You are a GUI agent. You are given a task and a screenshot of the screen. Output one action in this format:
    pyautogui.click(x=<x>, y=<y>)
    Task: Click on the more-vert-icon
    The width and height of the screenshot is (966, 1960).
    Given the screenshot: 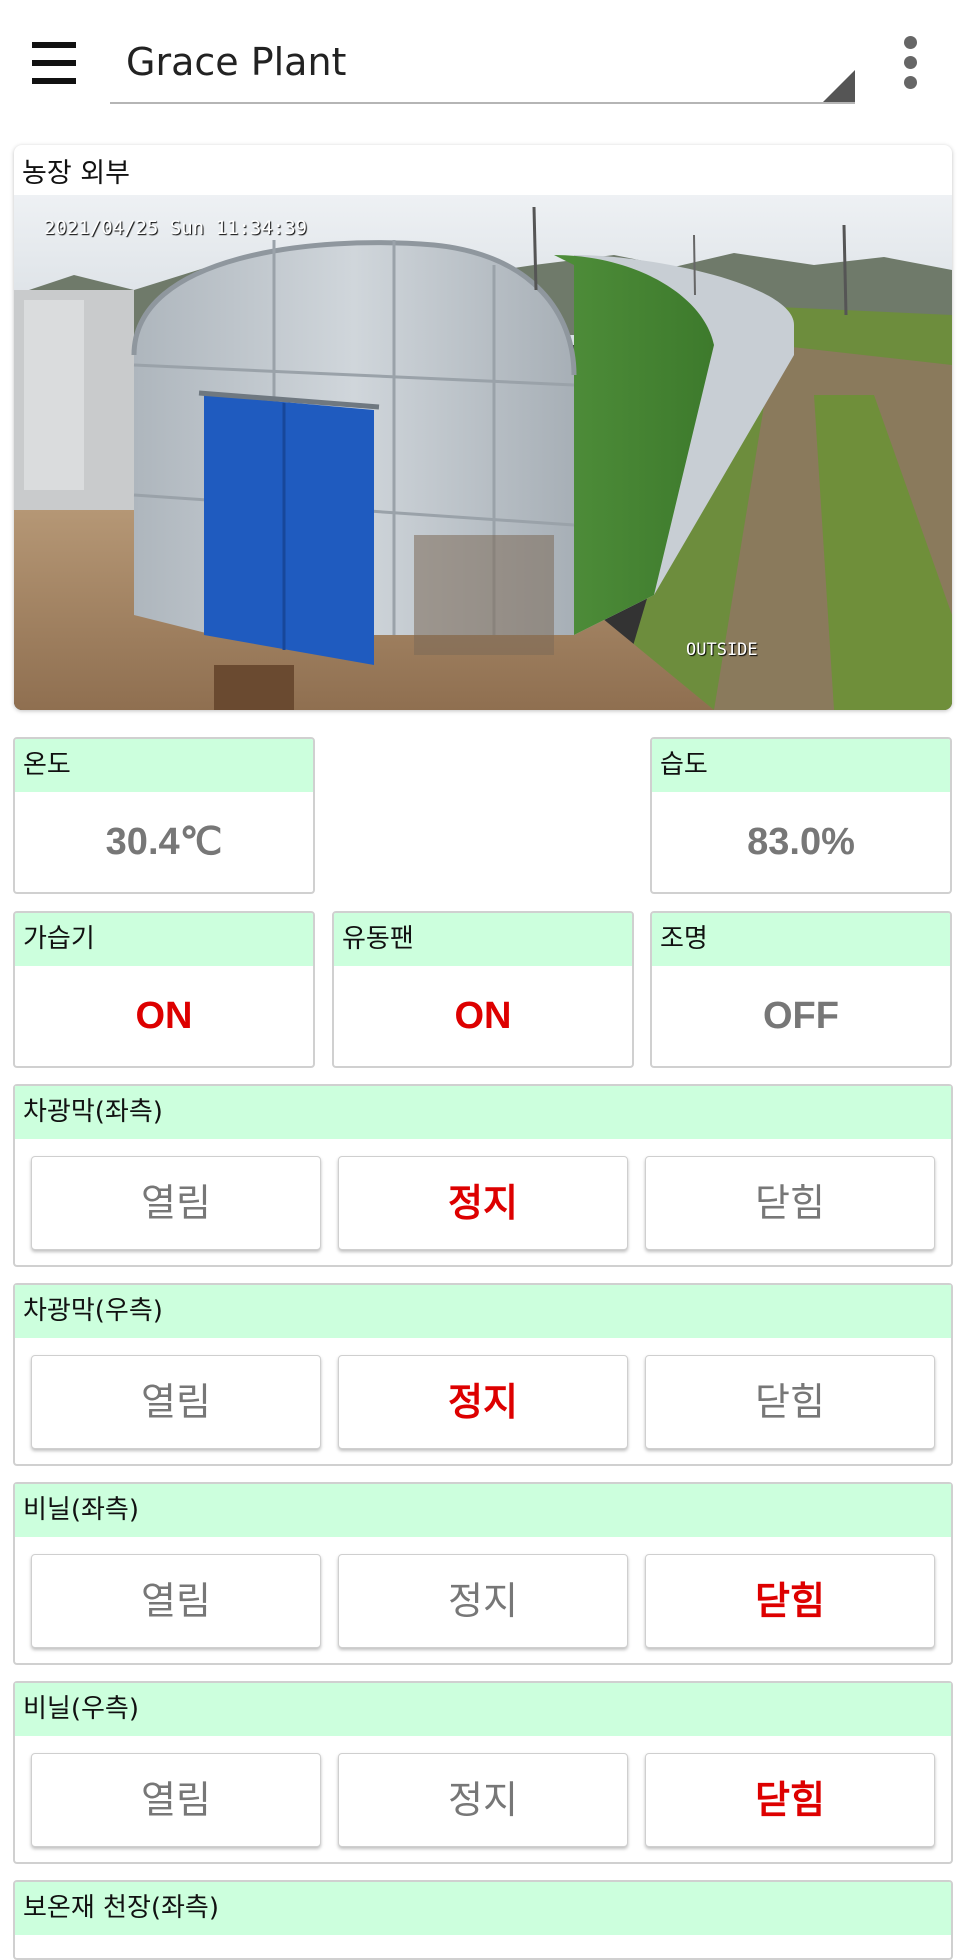 What is the action you would take?
    pyautogui.click(x=910, y=64)
    